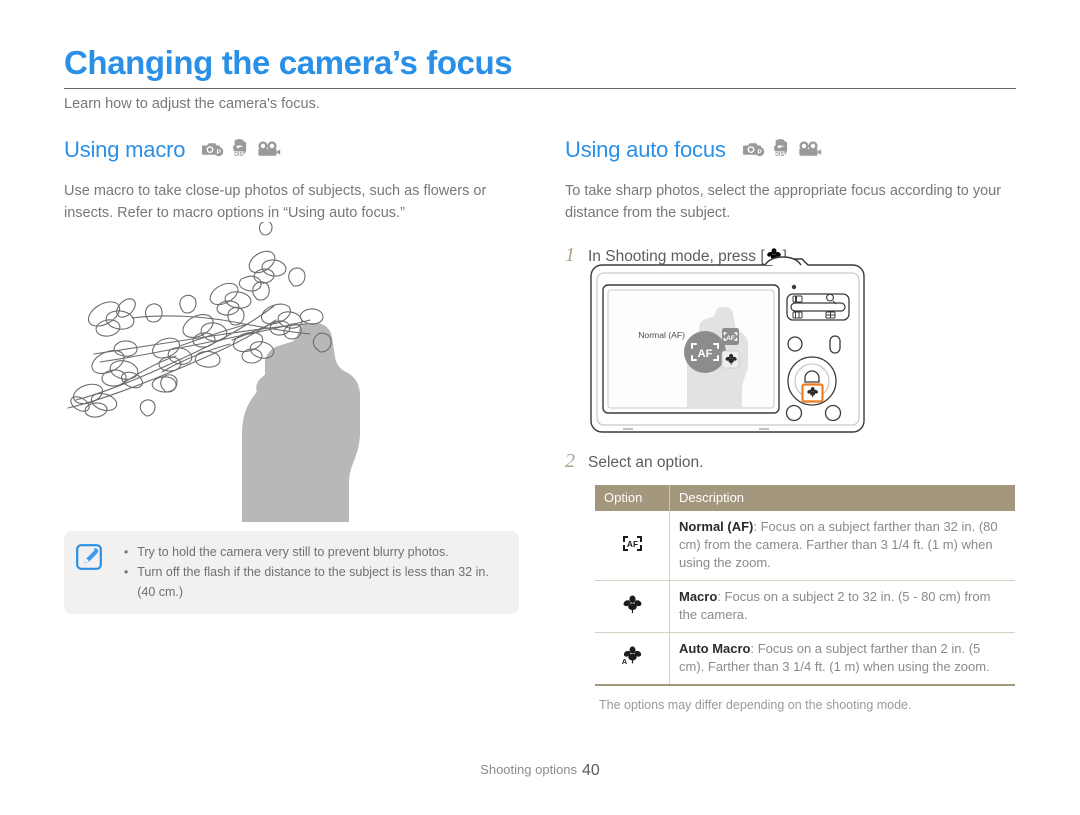 This screenshot has width=1080, height=815. What do you see at coordinates (812, 376) in the screenshot?
I see `ok-button` at bounding box center [812, 376].